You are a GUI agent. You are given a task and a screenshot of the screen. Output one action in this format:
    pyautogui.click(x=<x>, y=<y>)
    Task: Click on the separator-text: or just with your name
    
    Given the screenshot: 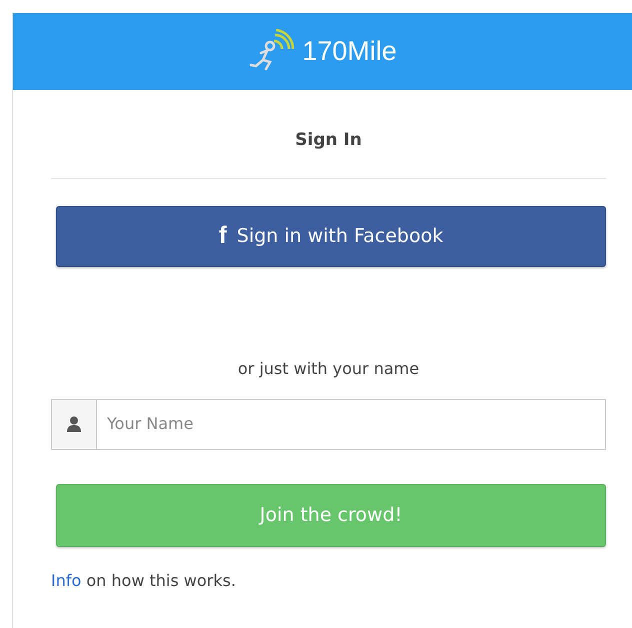 What is the action you would take?
    pyautogui.click(x=328, y=369)
    